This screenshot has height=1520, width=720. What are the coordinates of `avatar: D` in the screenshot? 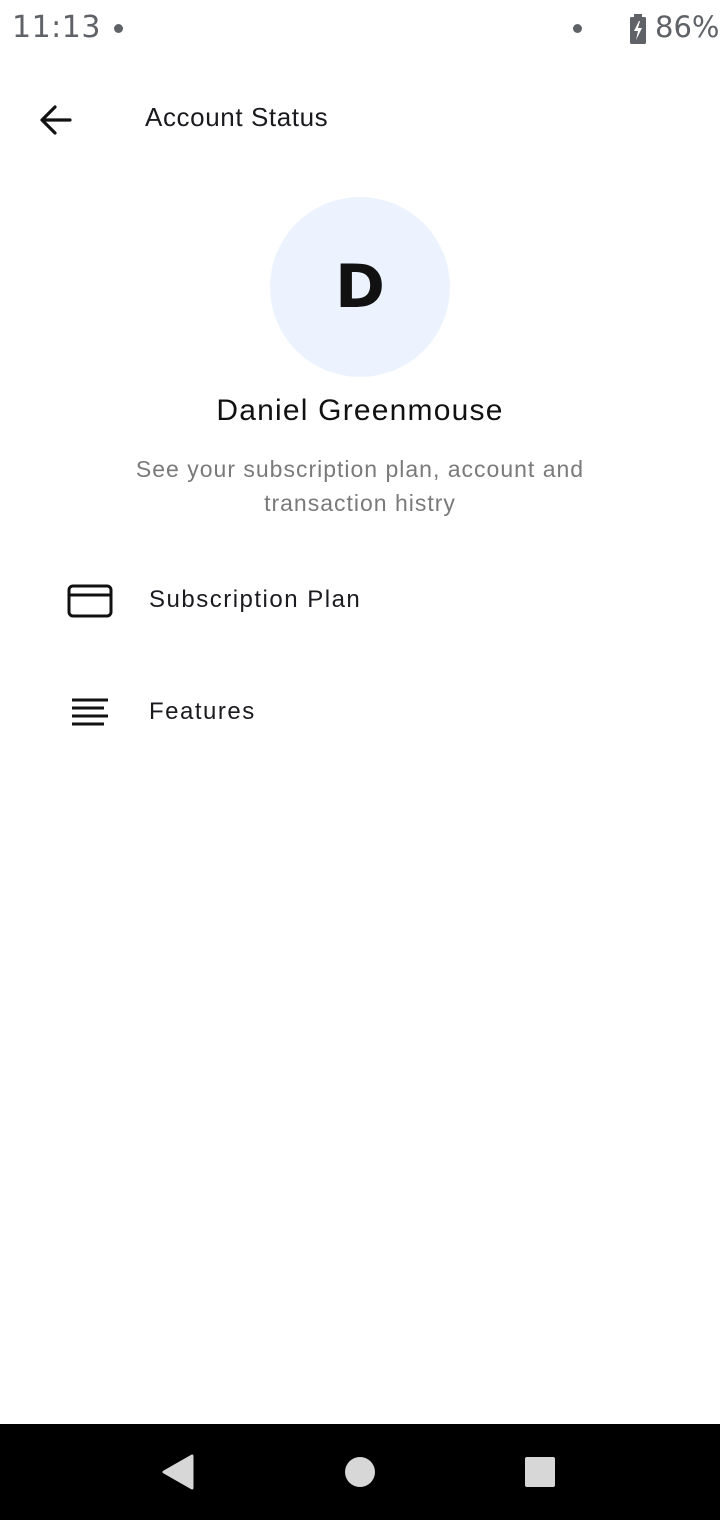 It's located at (360, 287).